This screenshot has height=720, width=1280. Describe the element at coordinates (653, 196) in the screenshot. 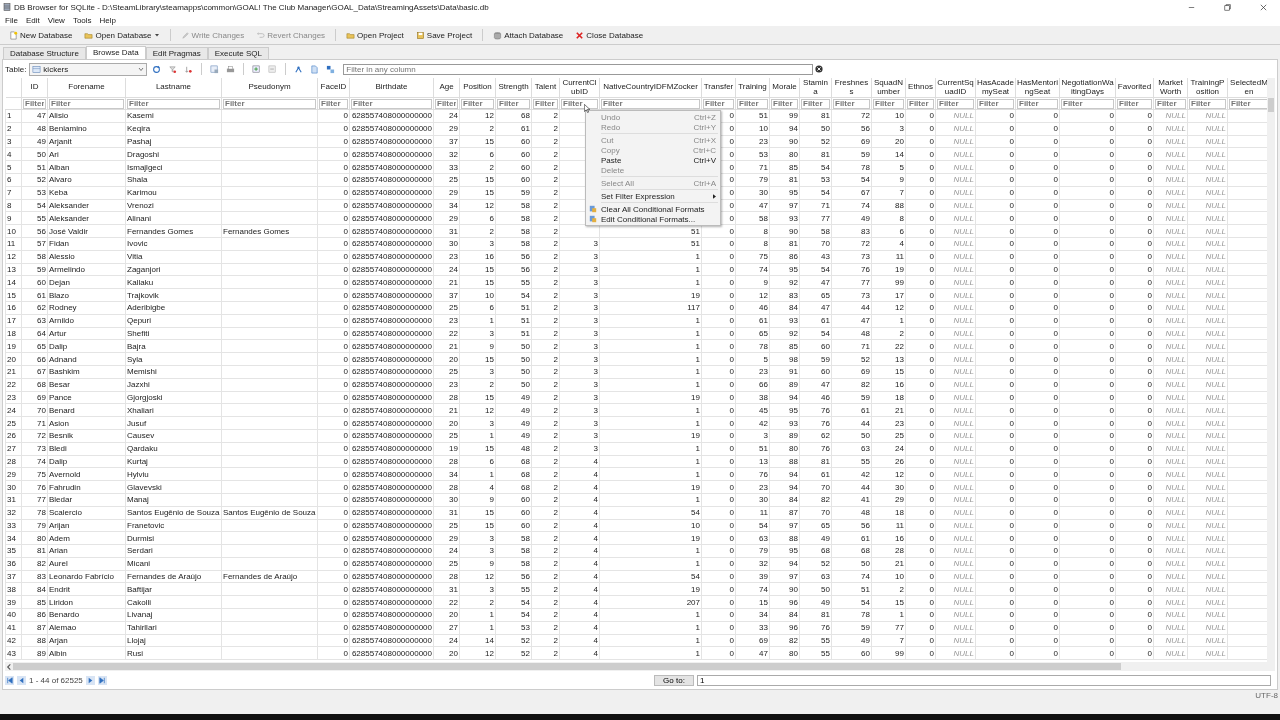

I see `menu-item: Set Filter Expression` at that location.